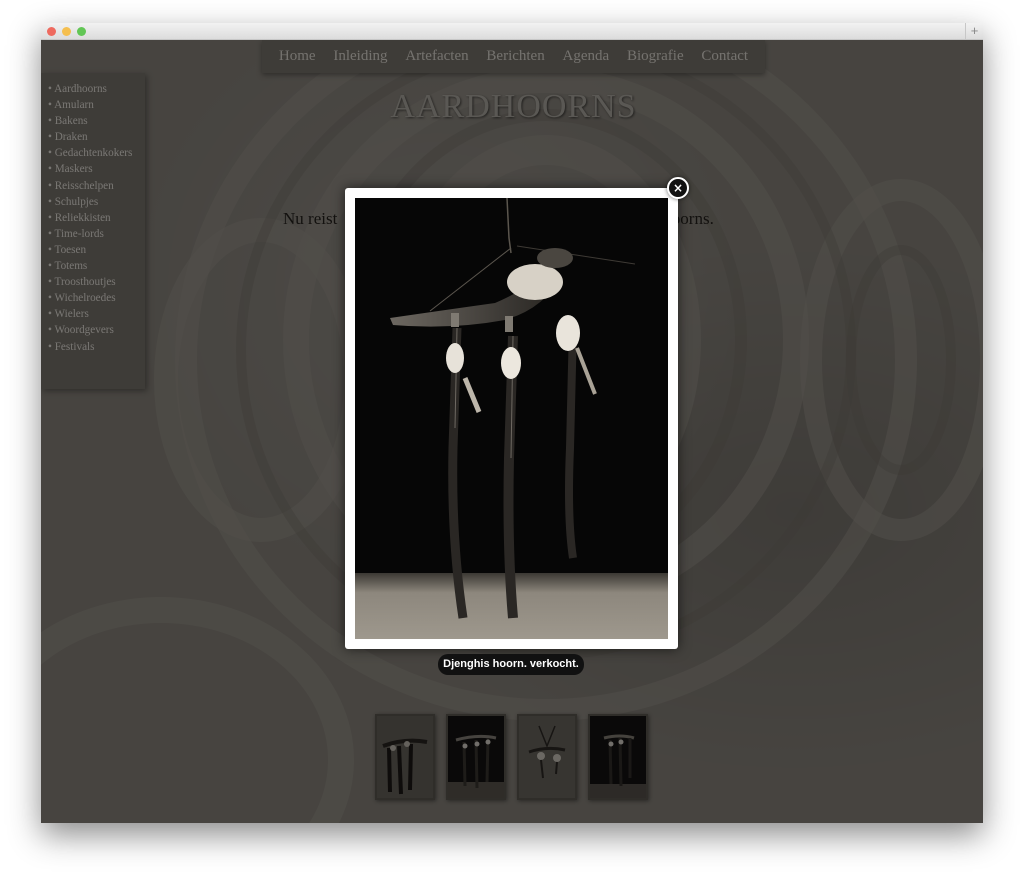 The height and width of the screenshot is (882, 1024). I want to click on browser-titlebar: +, so click(512, 31).